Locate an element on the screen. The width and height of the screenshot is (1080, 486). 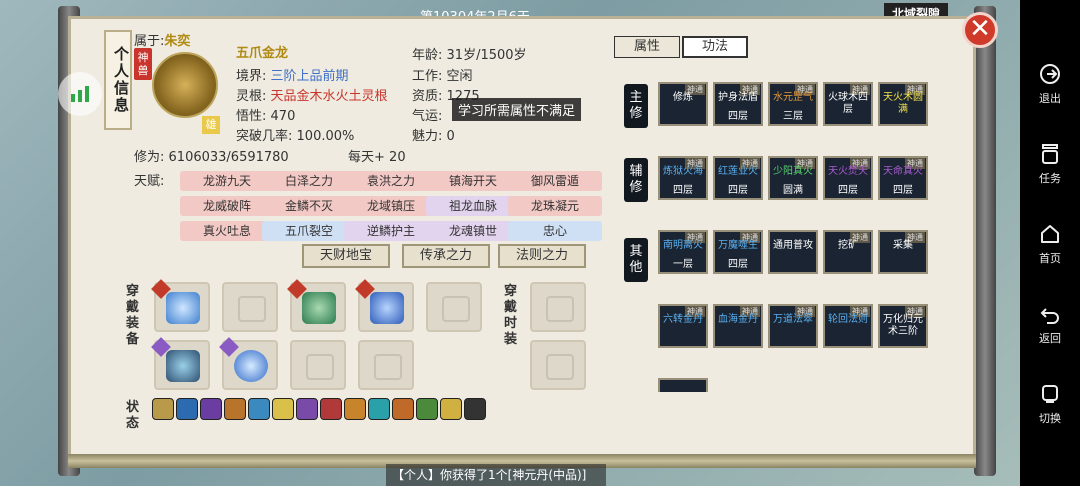
skill-card: 神通 万魔噬生 四层 is located at coordinates (738, 252).